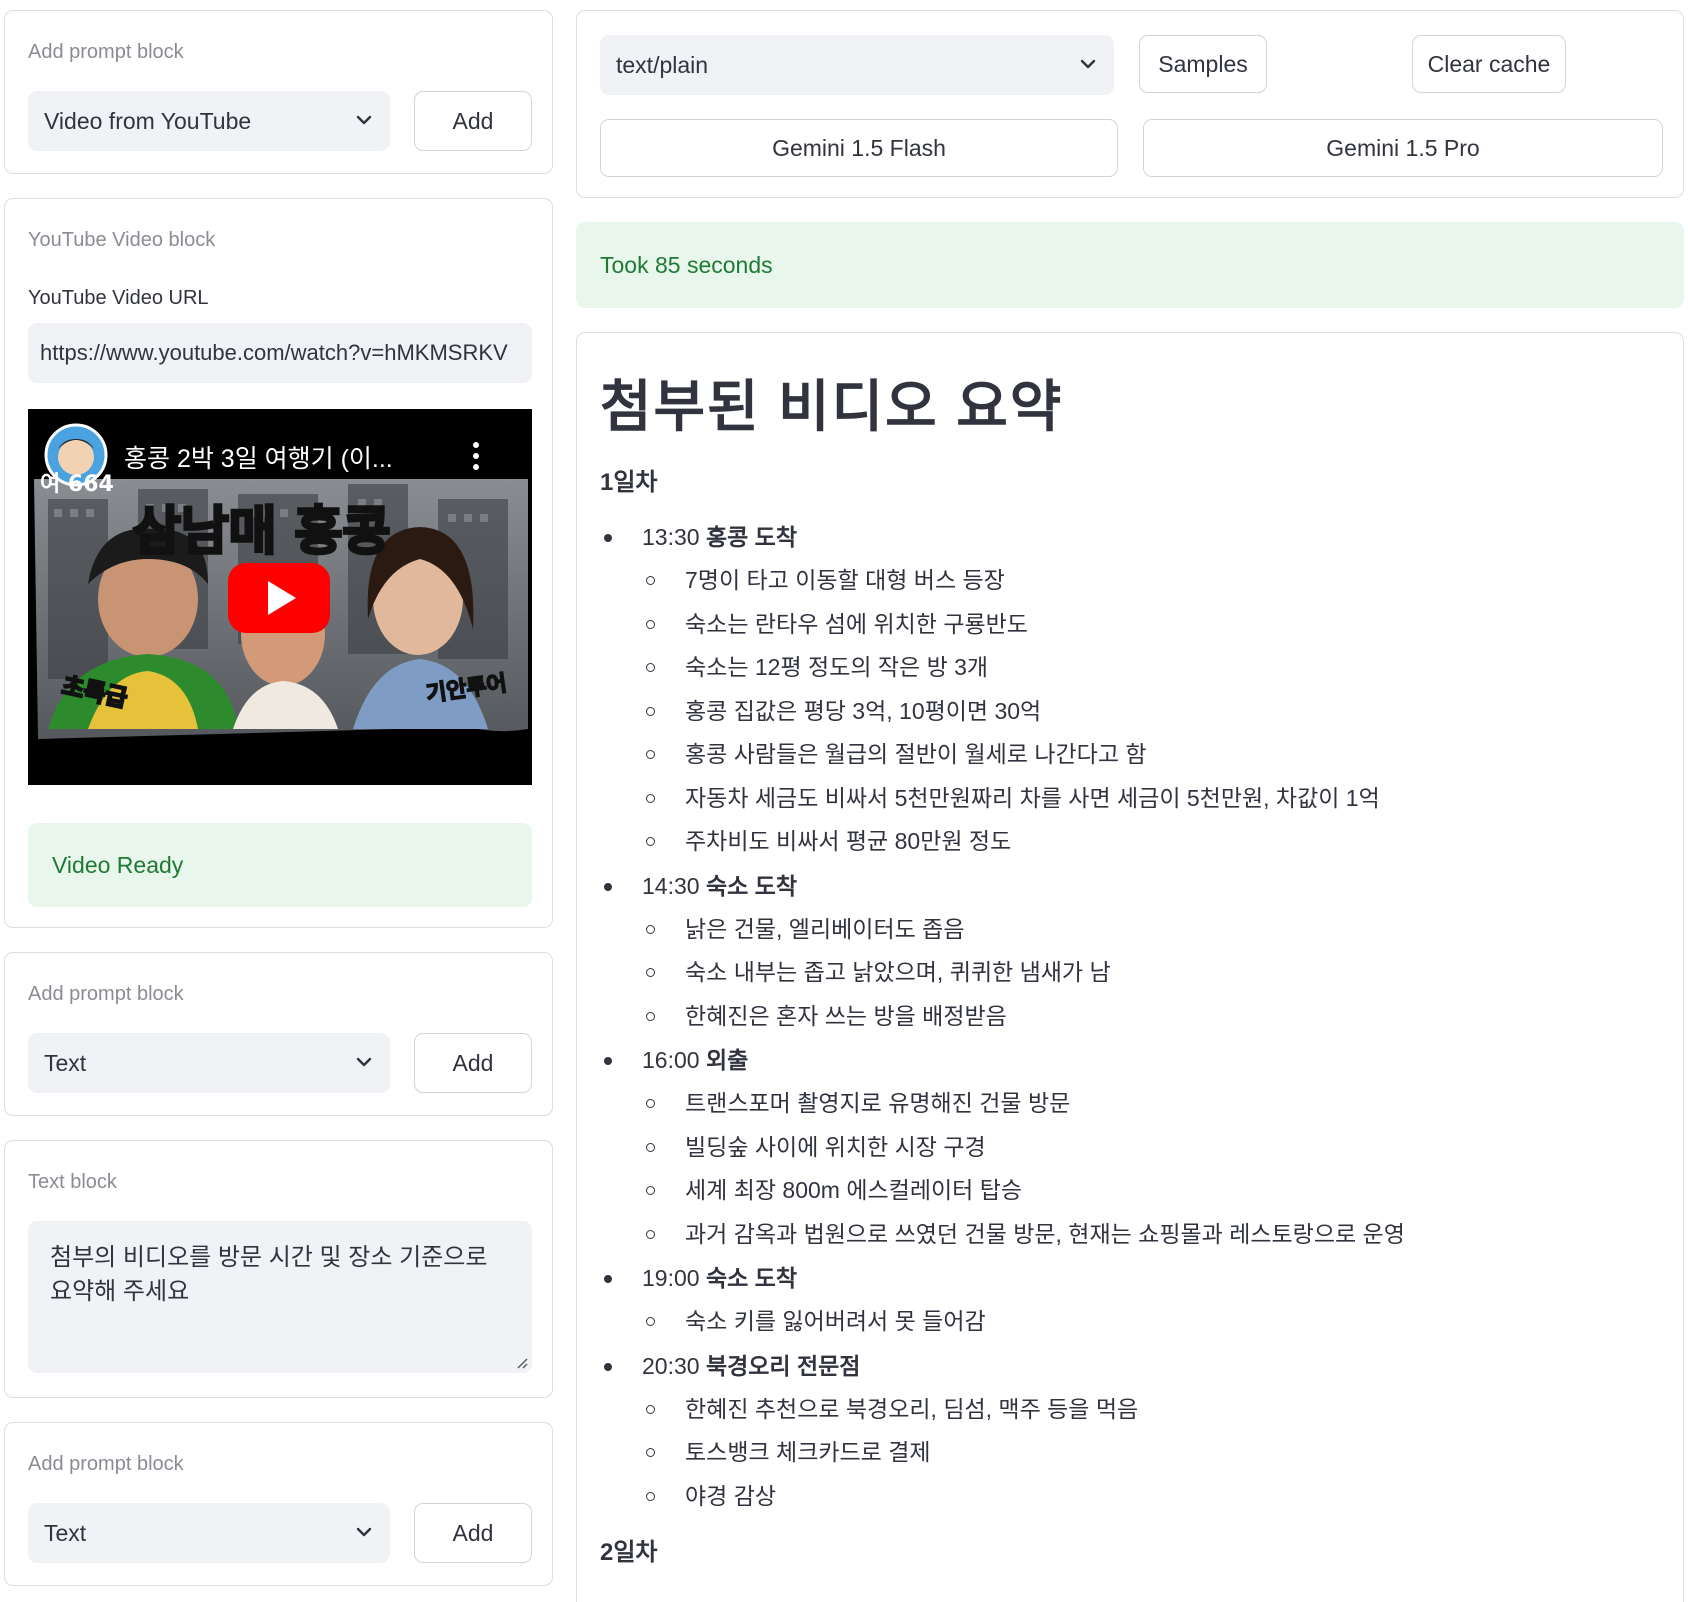 The width and height of the screenshot is (1688, 1602). What do you see at coordinates (521, 1362) in the screenshot?
I see `resize-handle-icon` at bounding box center [521, 1362].